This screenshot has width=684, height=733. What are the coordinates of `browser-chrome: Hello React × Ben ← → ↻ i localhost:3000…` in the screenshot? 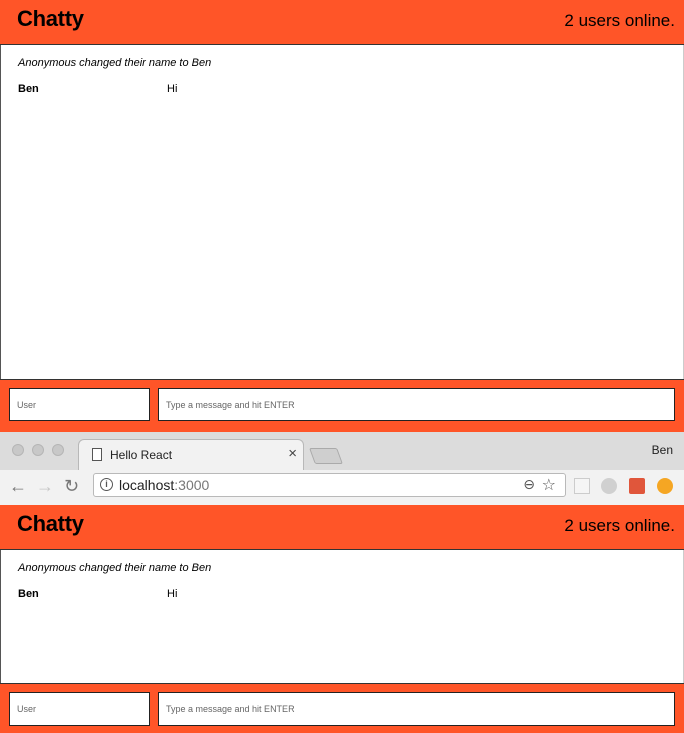 It's located at (342, 468).